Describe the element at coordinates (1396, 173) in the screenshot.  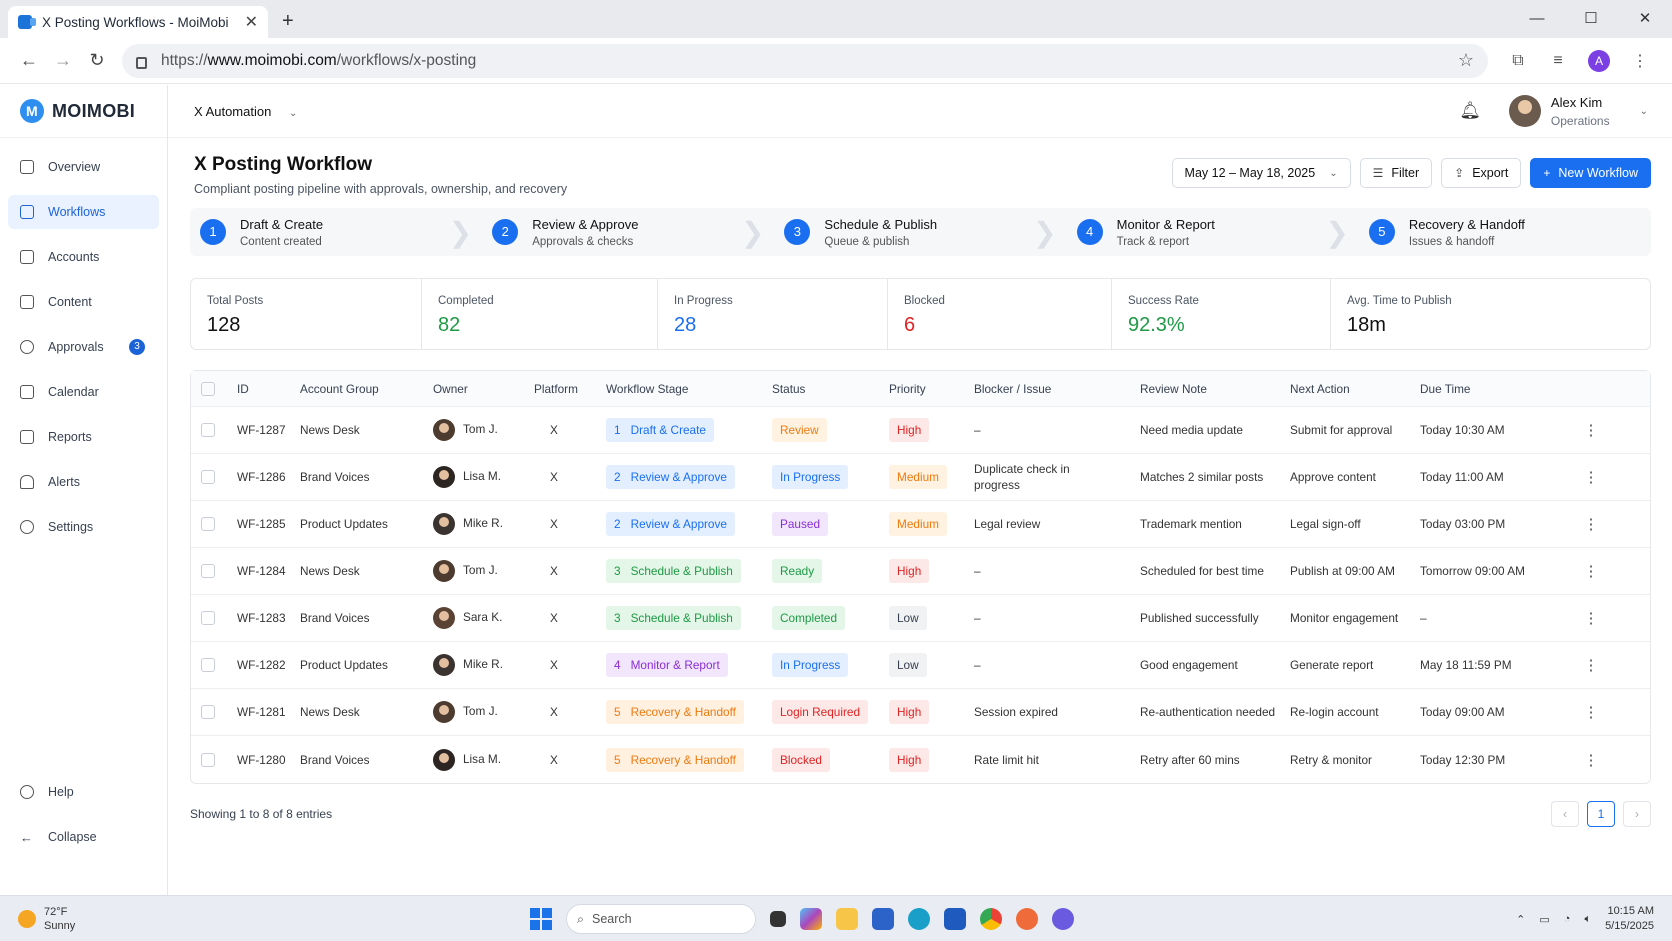
I see `filter-button: ☰ Filter` at that location.